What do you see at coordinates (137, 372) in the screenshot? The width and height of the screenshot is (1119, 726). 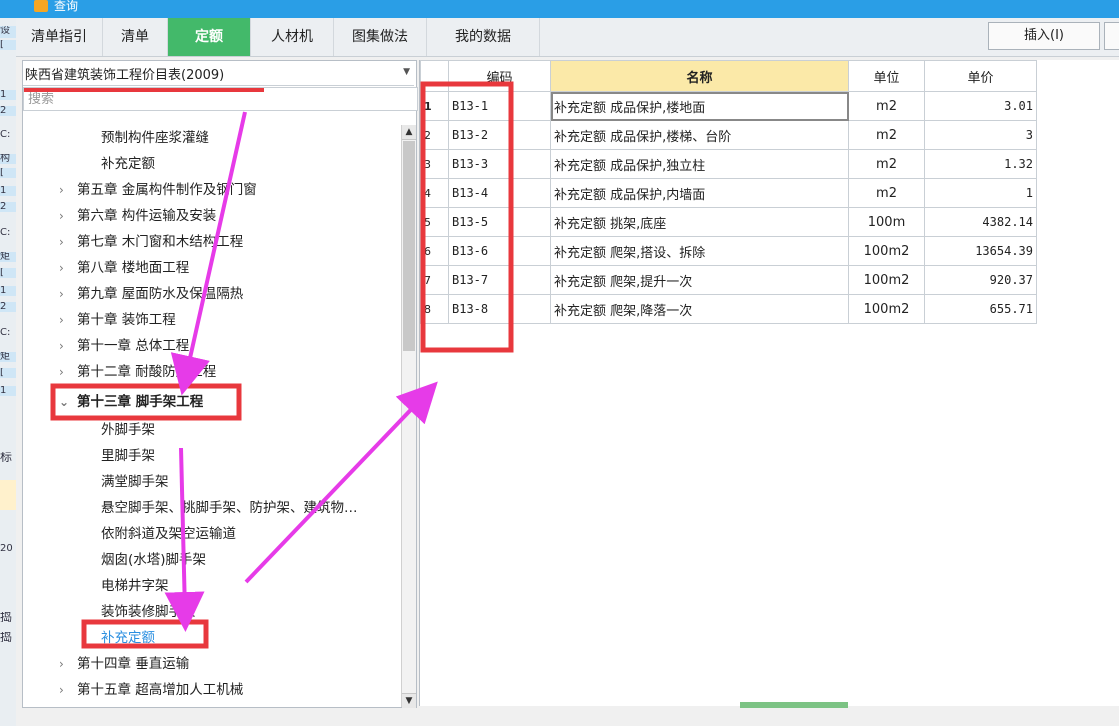 I see `tree-item: › 第十二章 耐酸防腐工程` at bounding box center [137, 372].